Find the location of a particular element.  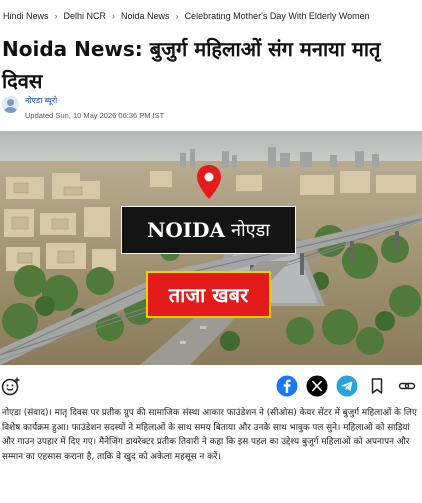

facebook-icon is located at coordinates (287, 386).